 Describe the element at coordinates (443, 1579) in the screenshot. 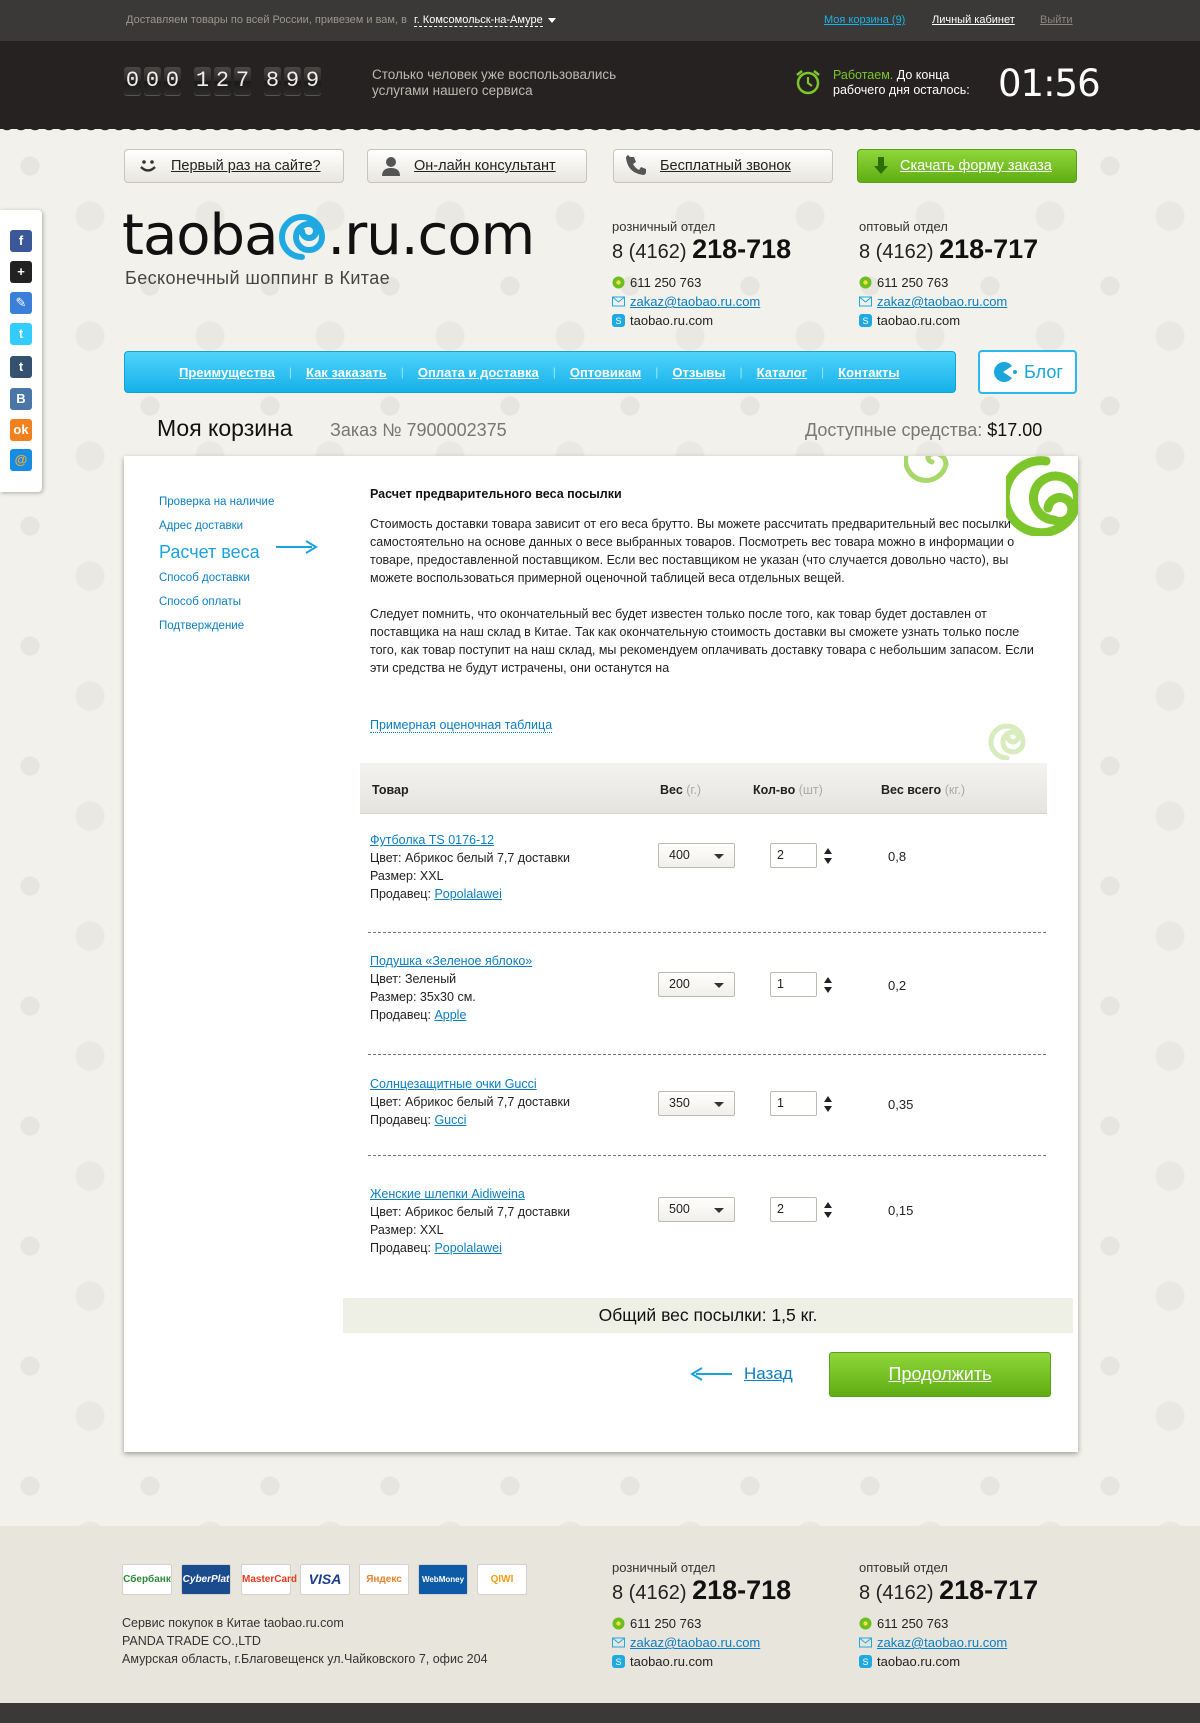

I see `webmoney-logo: WebMoney` at that location.